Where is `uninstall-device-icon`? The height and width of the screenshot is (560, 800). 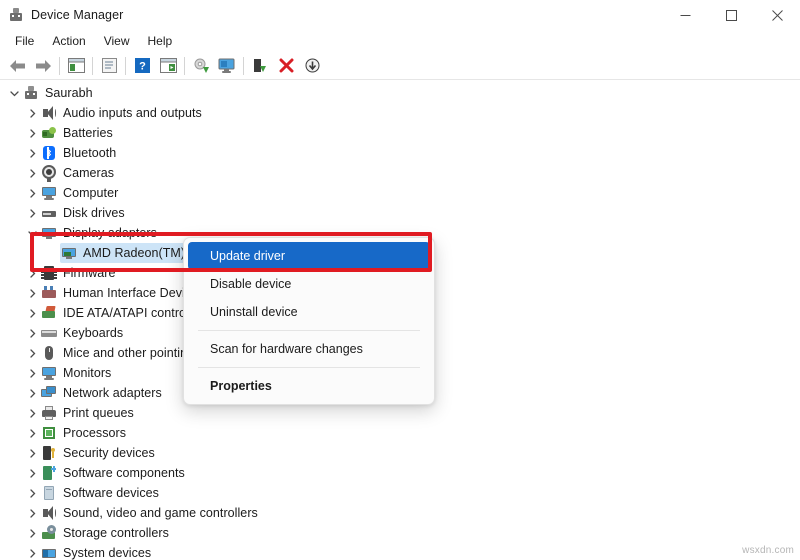 uninstall-device-icon is located at coordinates (286, 66).